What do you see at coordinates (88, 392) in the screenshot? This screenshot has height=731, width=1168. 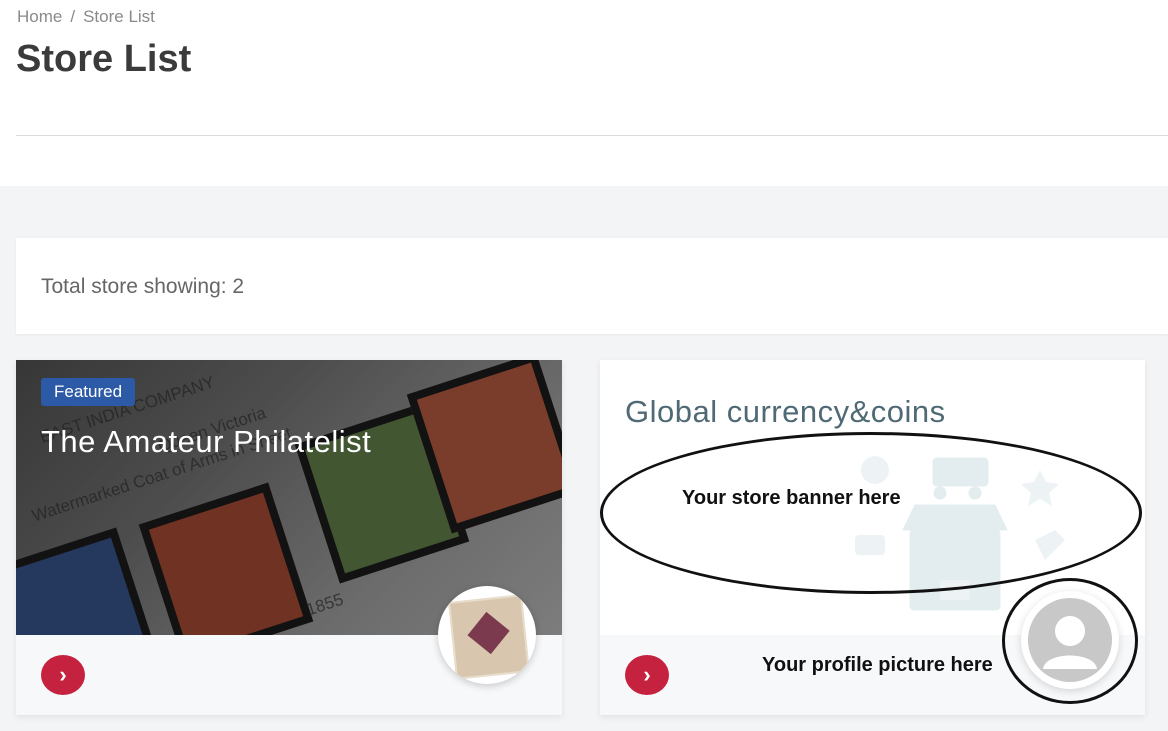 I see `featured-badge: Featured` at bounding box center [88, 392].